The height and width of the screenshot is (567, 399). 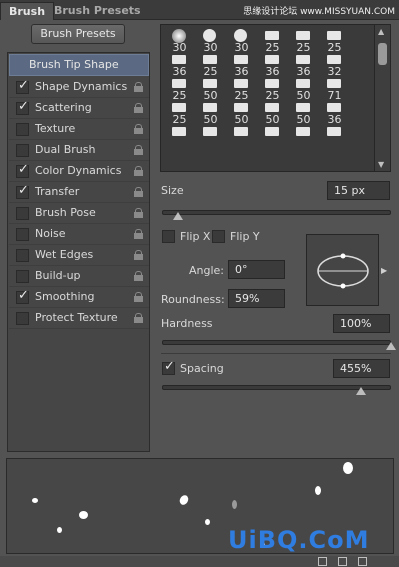 What do you see at coordinates (79, 318) in the screenshot?
I see `brush-option-row: Protect Texture` at bounding box center [79, 318].